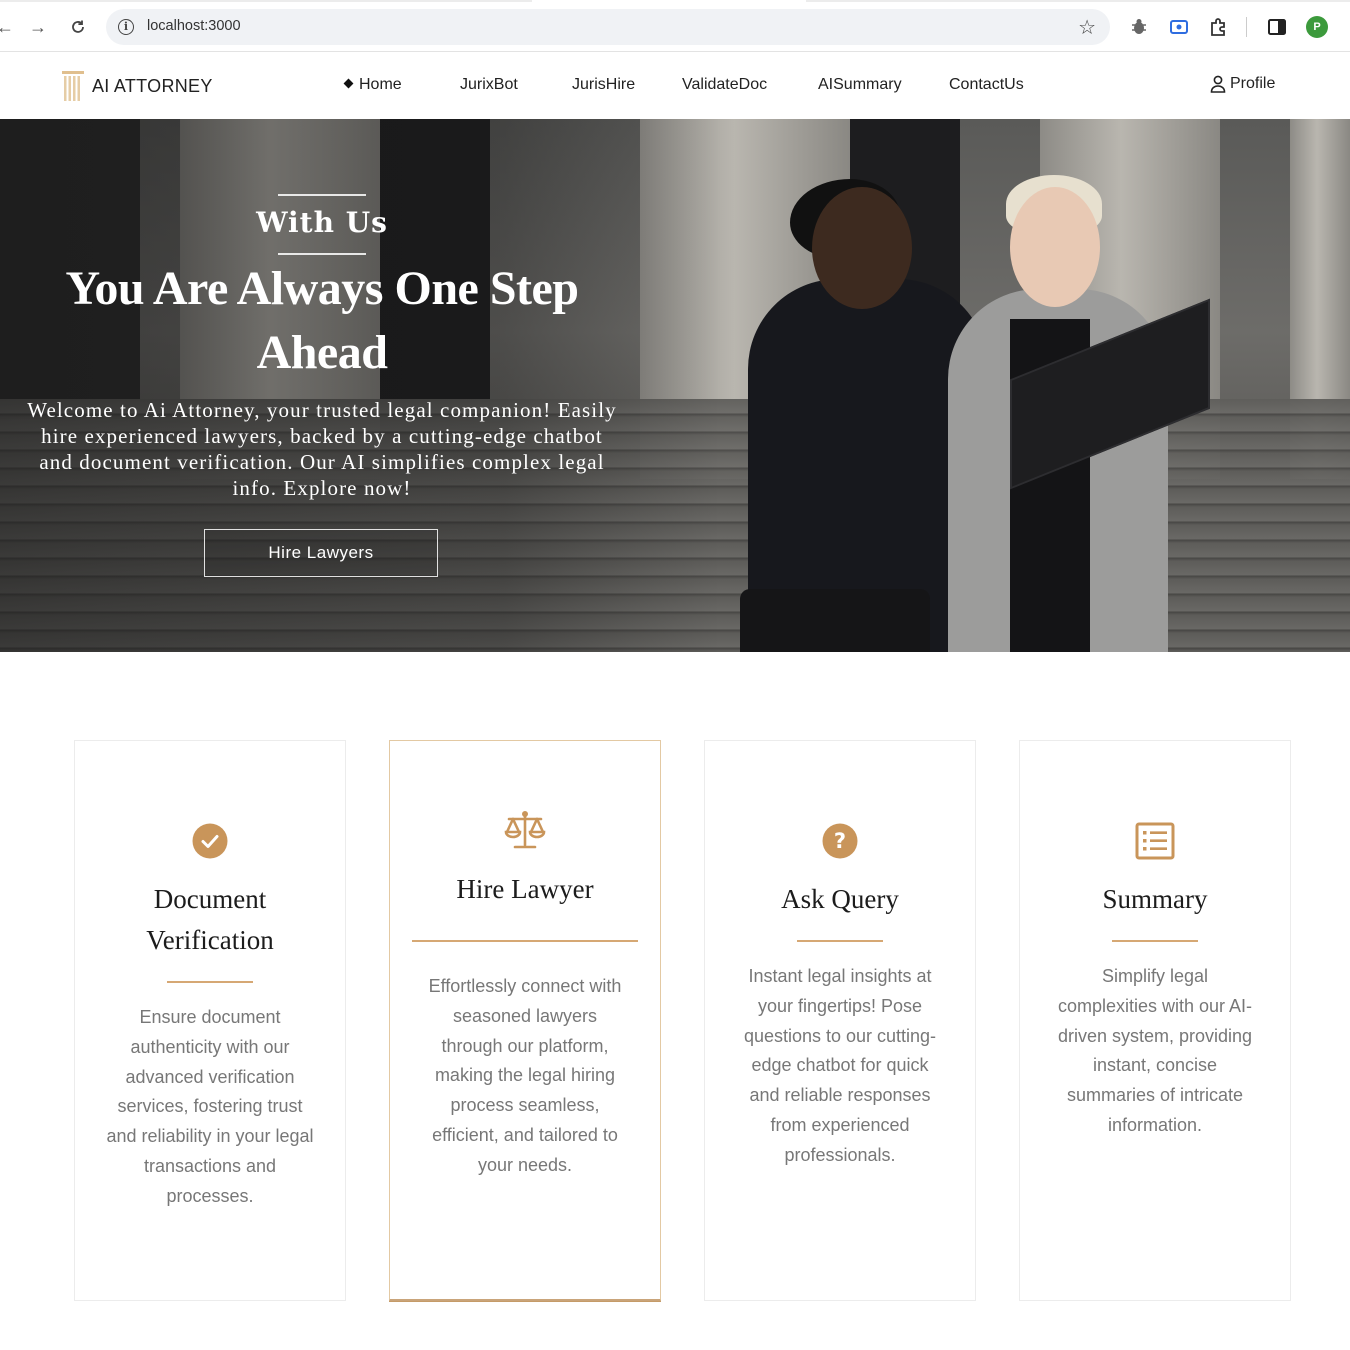  Describe the element at coordinates (78, 27) in the screenshot. I see `reload-icon` at that location.